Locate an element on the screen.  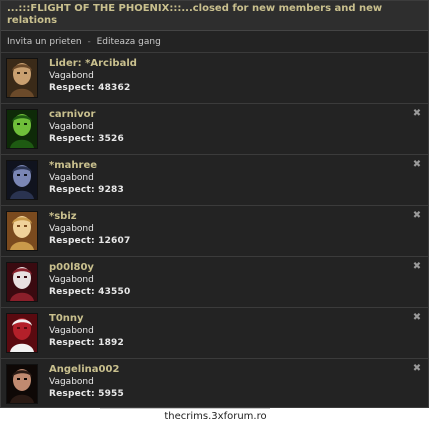
avatar-blond-face-icon is located at coordinates (22, 231).